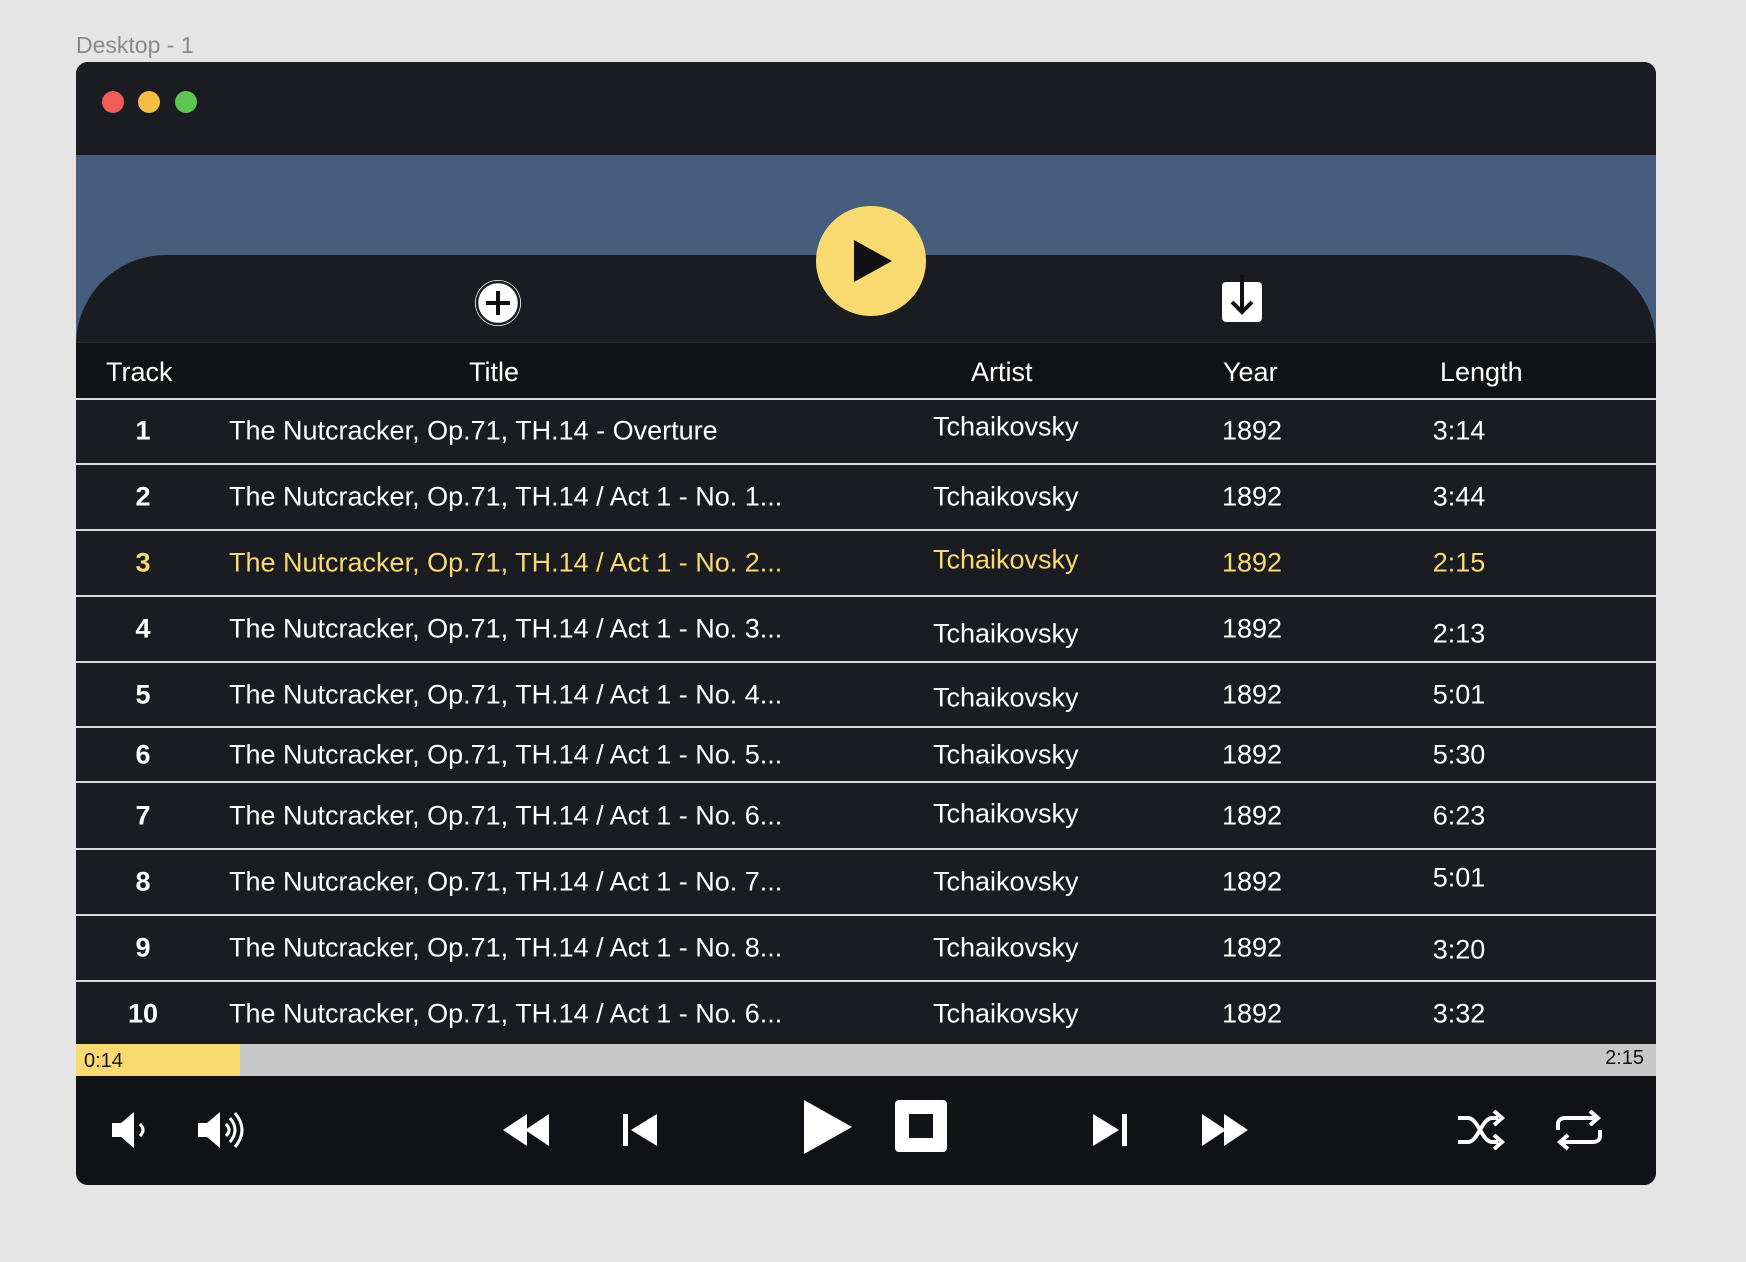 The image size is (1746, 1262). What do you see at coordinates (1624, 1058) in the screenshot?
I see `total-time: 2:15` at bounding box center [1624, 1058].